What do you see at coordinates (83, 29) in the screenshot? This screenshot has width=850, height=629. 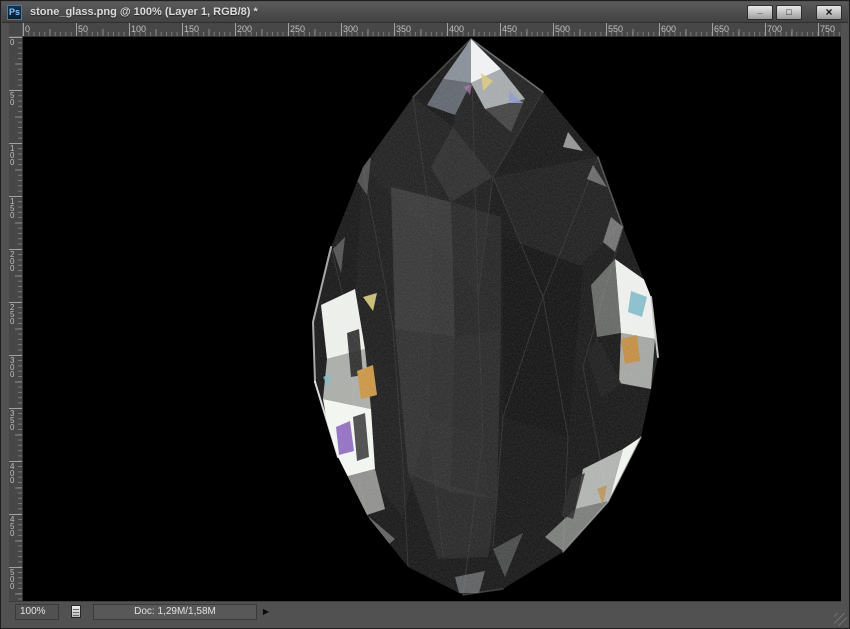 I see `h-ruler-label: 50` at bounding box center [83, 29].